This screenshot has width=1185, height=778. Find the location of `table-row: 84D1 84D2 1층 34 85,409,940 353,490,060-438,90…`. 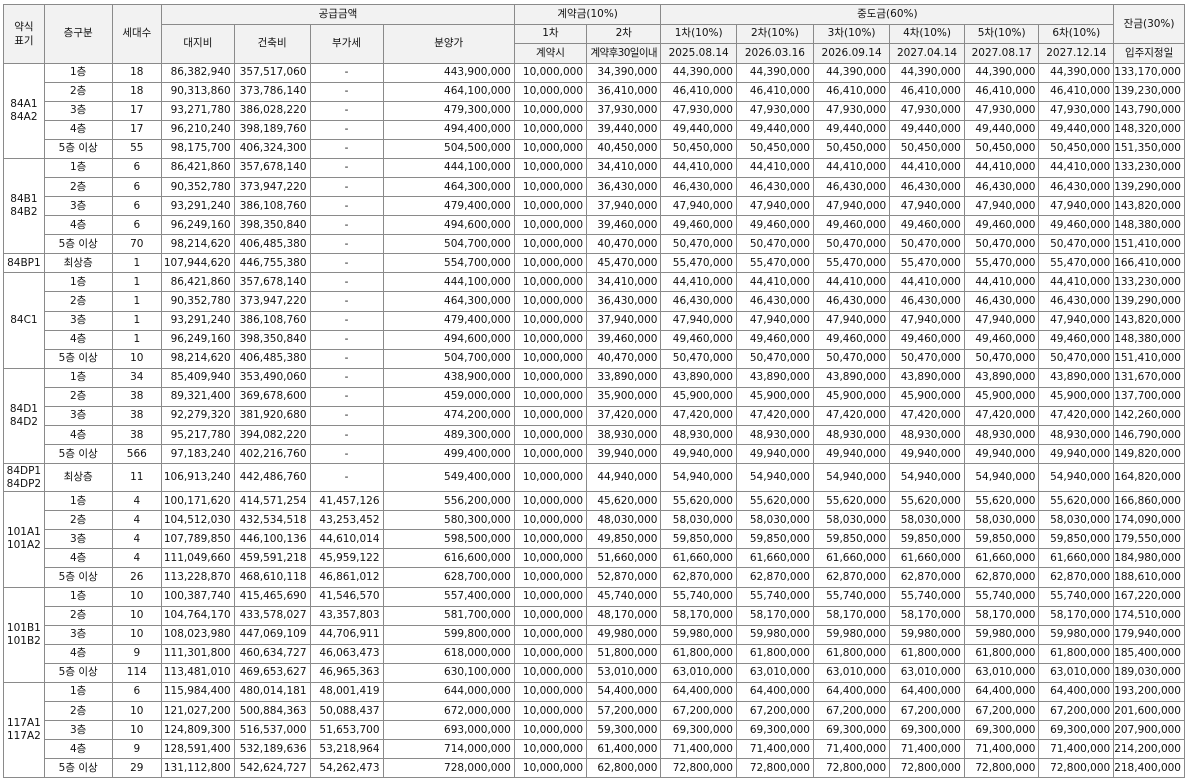

table-row: 84D1 84D2 1층 34 85,409,940 353,490,060-438,90… is located at coordinates (594, 416).